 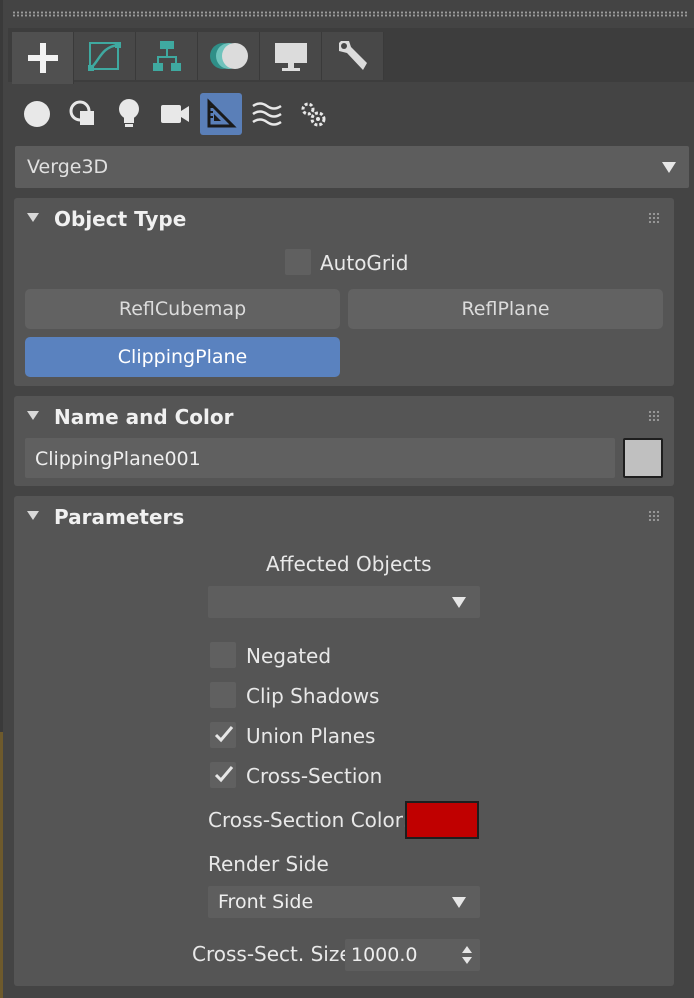 What do you see at coordinates (309, 820) in the screenshot?
I see `cross-section-color-label: Cross-Section Color:` at bounding box center [309, 820].